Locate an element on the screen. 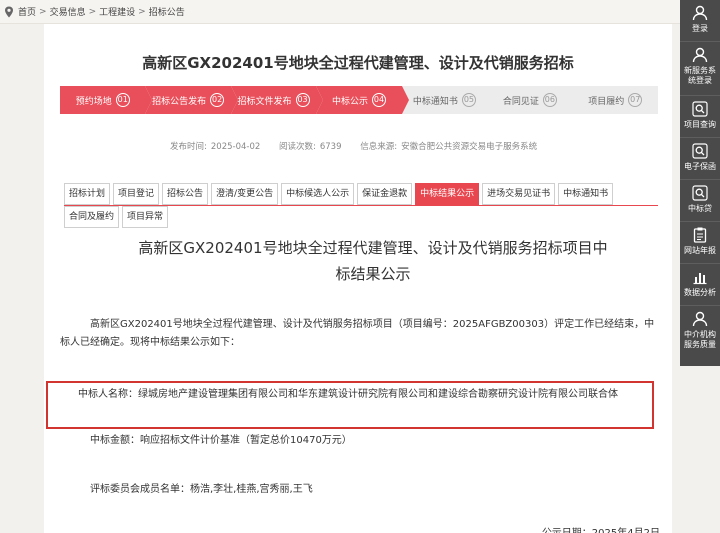  breadcrumb-bar: 首页 > 交易信息 > 工程建设 > 招标公告 is located at coordinates (340, 12).